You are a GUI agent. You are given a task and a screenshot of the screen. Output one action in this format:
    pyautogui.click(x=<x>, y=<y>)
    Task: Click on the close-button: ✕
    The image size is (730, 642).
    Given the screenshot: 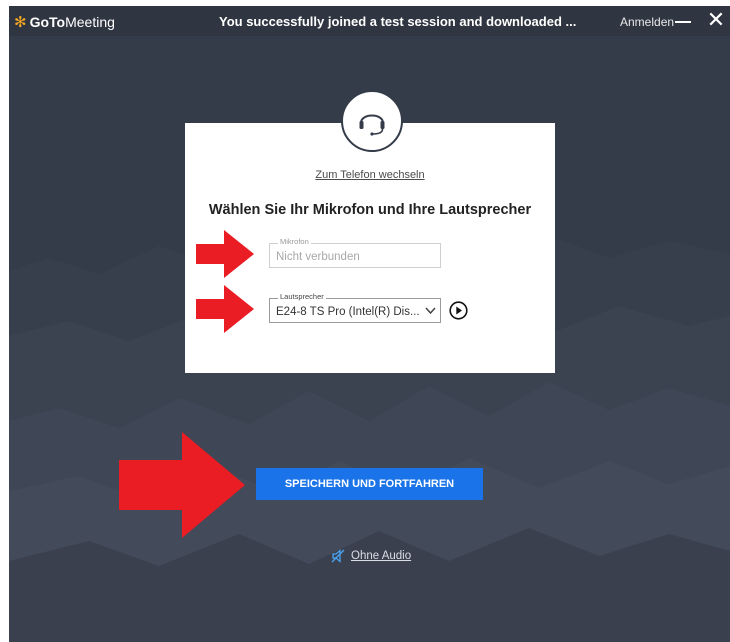 What is the action you would take?
    pyautogui.click(x=716, y=20)
    